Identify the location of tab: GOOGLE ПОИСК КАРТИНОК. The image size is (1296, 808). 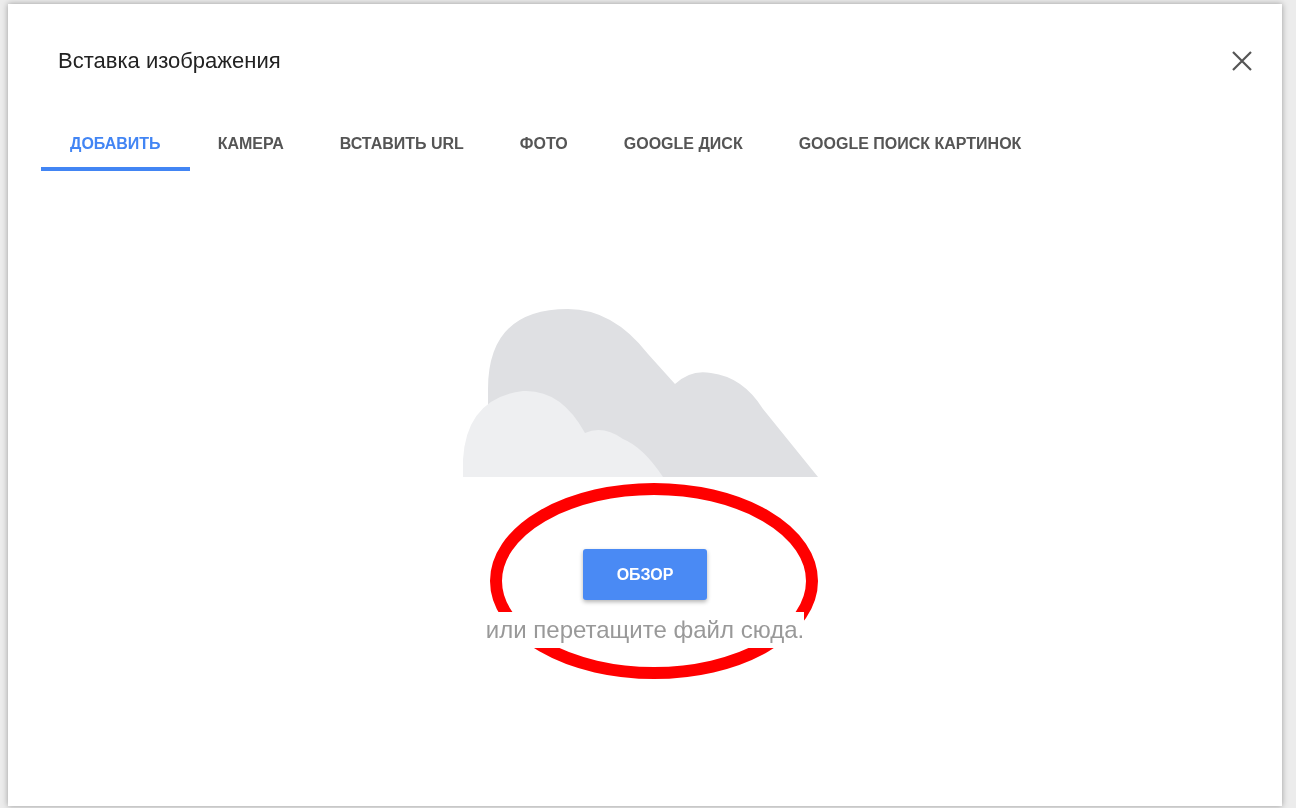
(910, 146).